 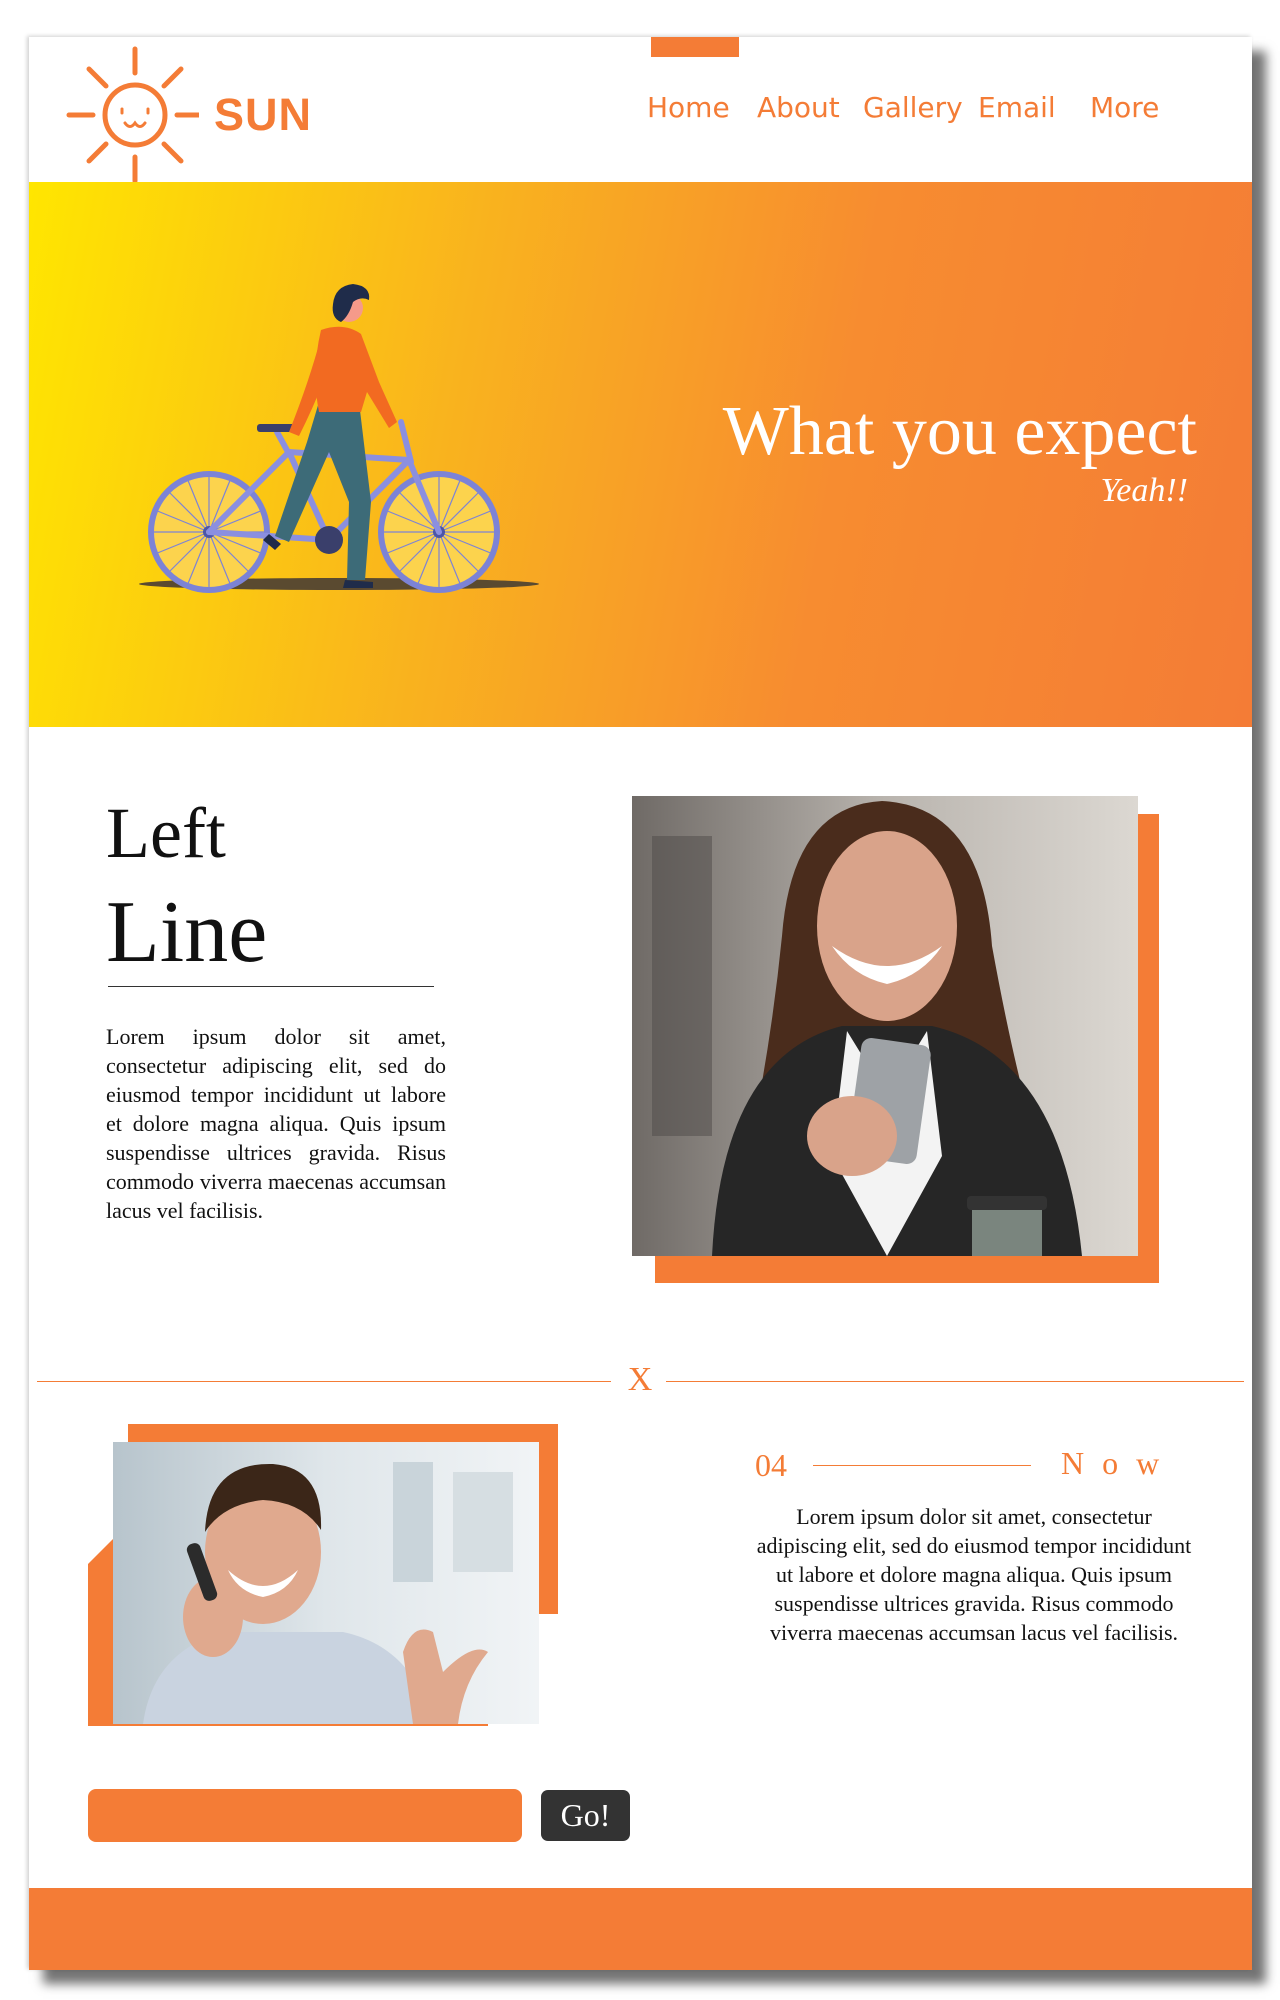 What do you see at coordinates (771, 1465) in the screenshot?
I see `section2-number: 04` at bounding box center [771, 1465].